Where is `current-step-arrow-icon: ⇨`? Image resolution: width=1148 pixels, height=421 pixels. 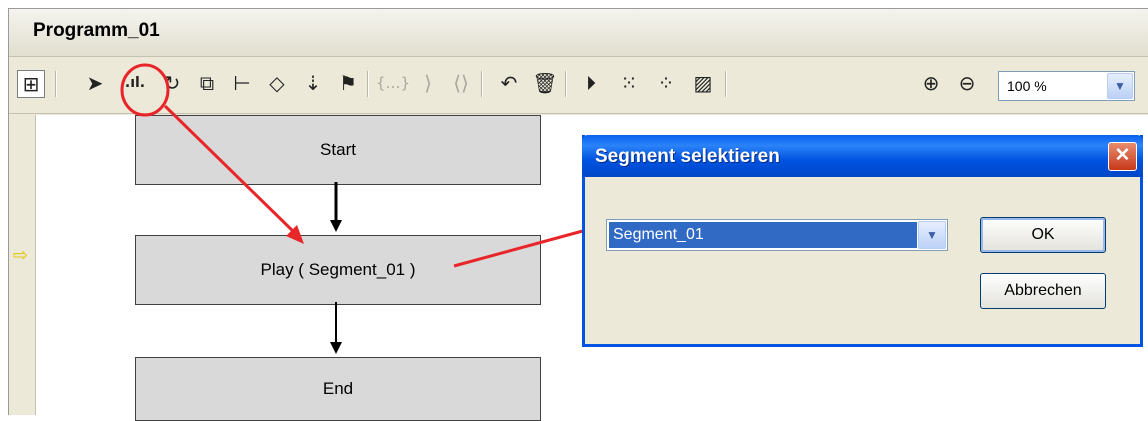 current-step-arrow-icon: ⇨ is located at coordinates (21, 255).